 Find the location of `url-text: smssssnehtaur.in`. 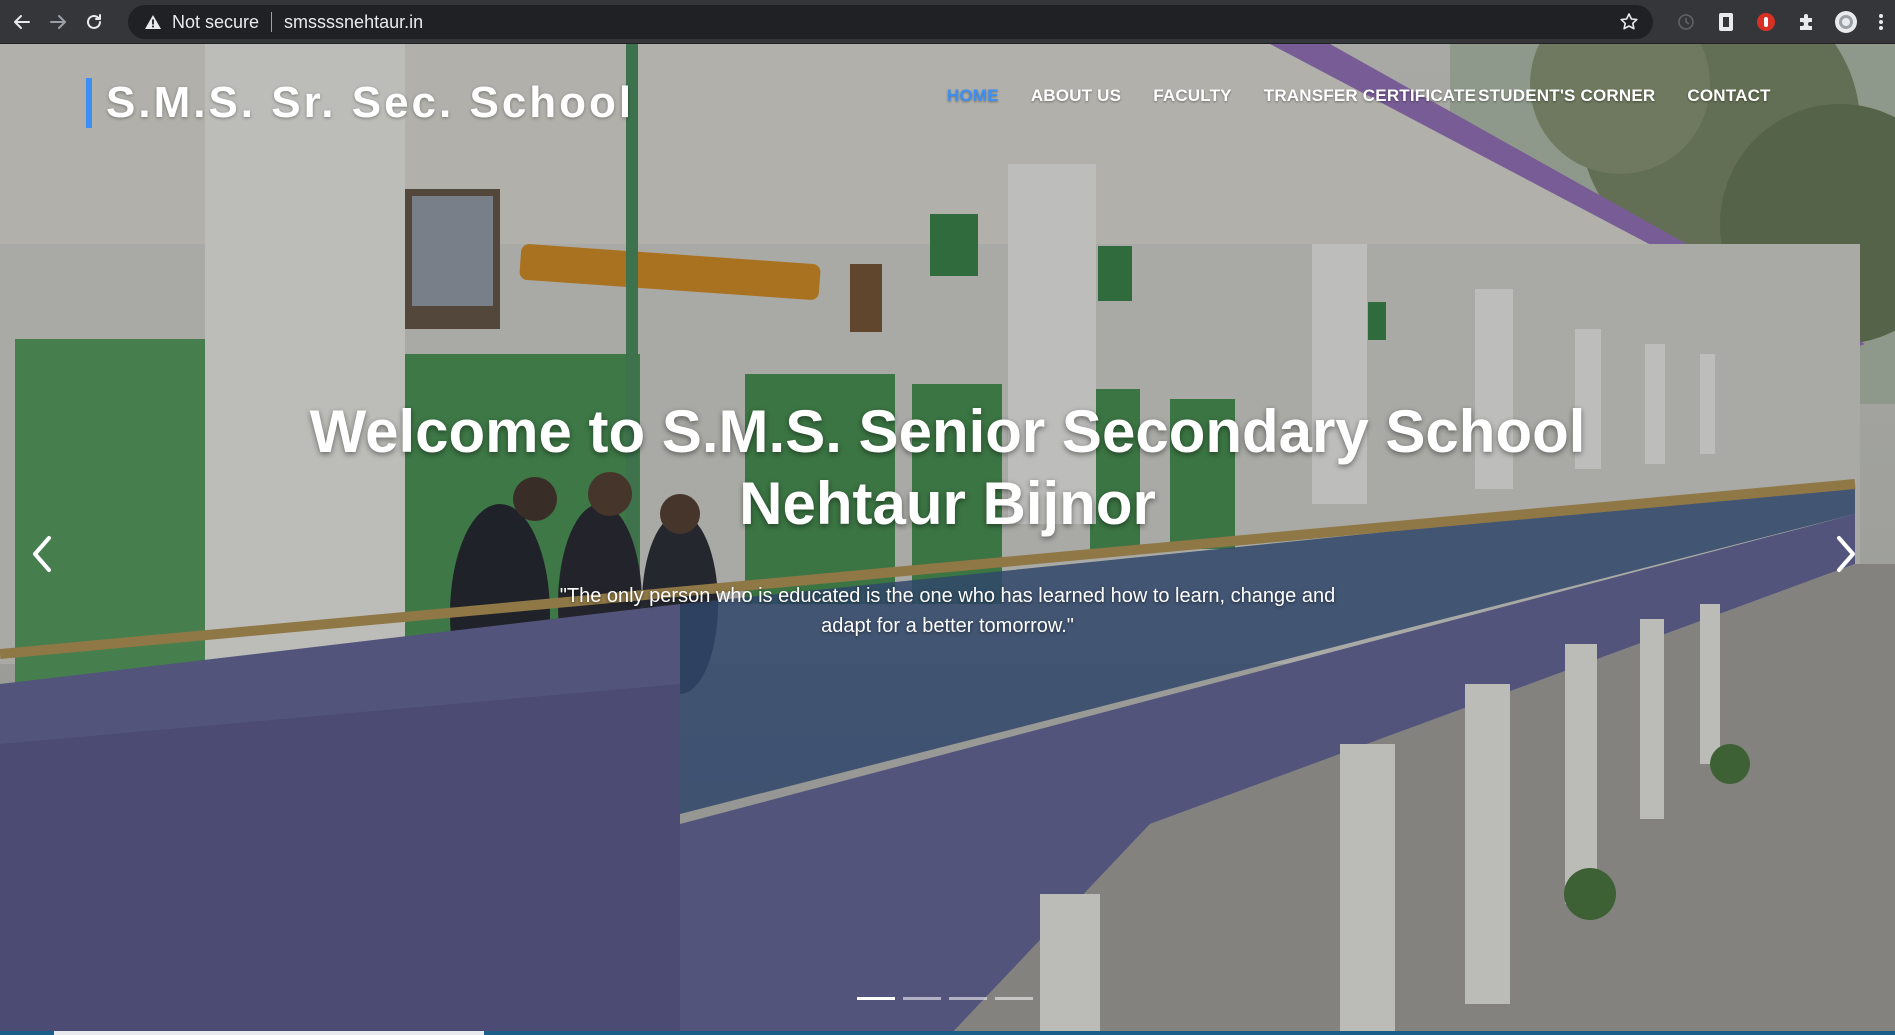

url-text: smssssnehtaur.in is located at coordinates (353, 22).